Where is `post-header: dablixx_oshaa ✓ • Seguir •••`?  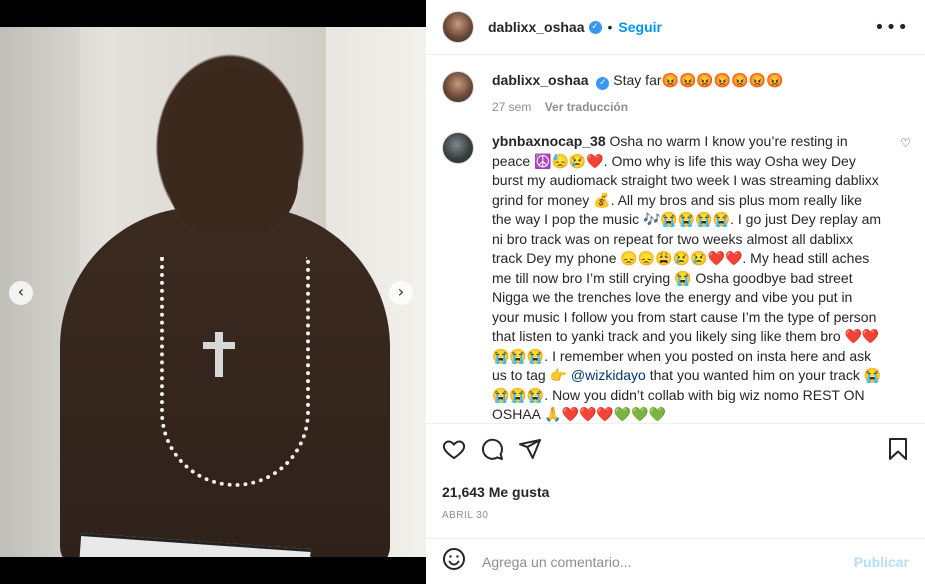 post-header: dablixx_oshaa ✓ • Seguir ••• is located at coordinates (675, 27).